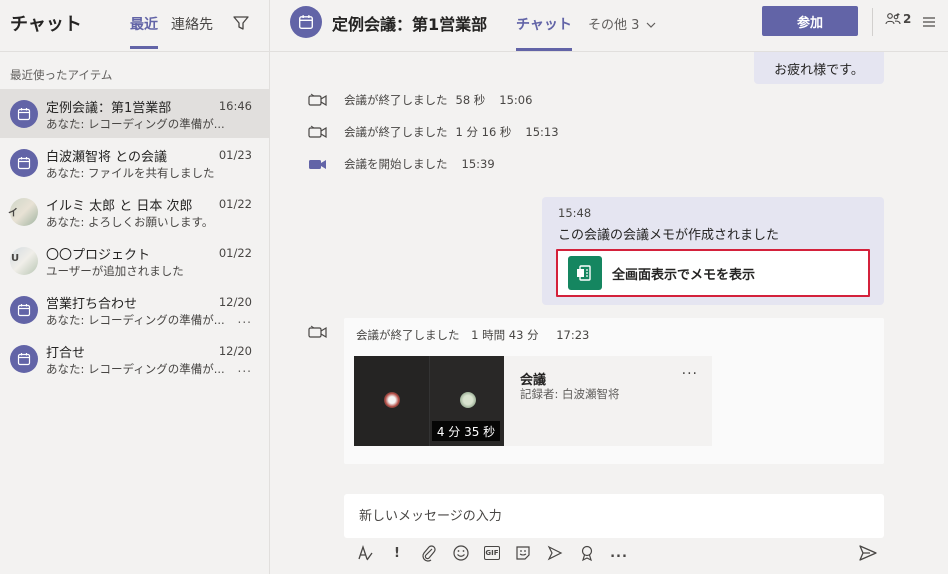 The height and width of the screenshot is (574, 948). Describe the element at coordinates (587, 553) in the screenshot. I see `praise-icon` at that location.